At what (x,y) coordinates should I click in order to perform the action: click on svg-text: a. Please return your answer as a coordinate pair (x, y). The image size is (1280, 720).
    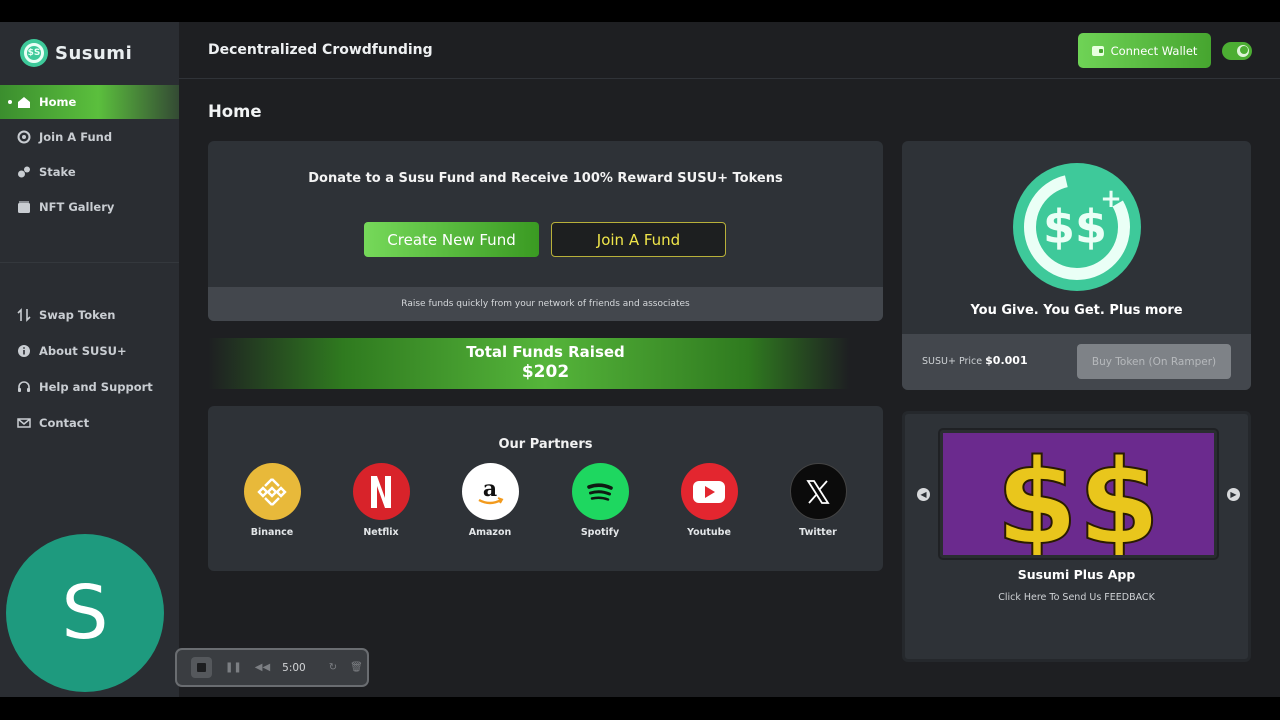
    Looking at the image, I should click on (490, 489).